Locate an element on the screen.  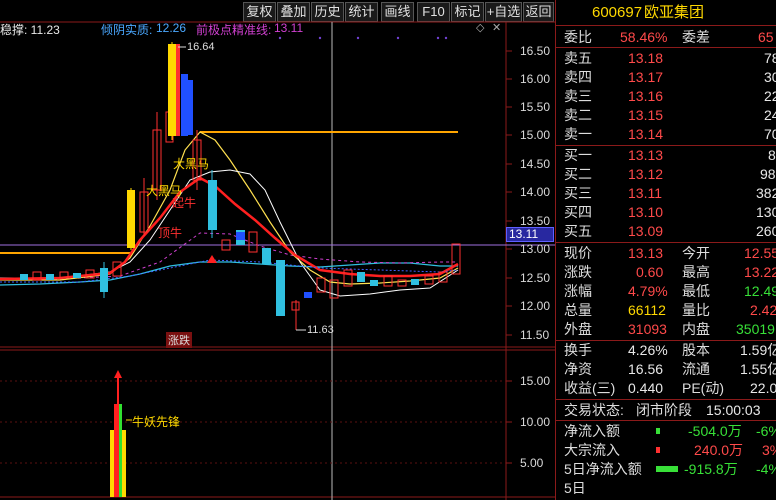
flow-label: 5日 is located at coordinates (575, 488).